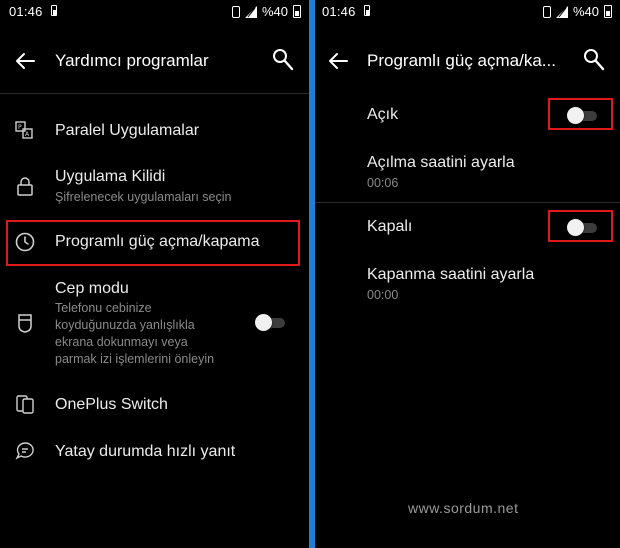  I want to click on setting-power-off-time: Kapanma saatini ayarla 00:00, so click(467, 283).